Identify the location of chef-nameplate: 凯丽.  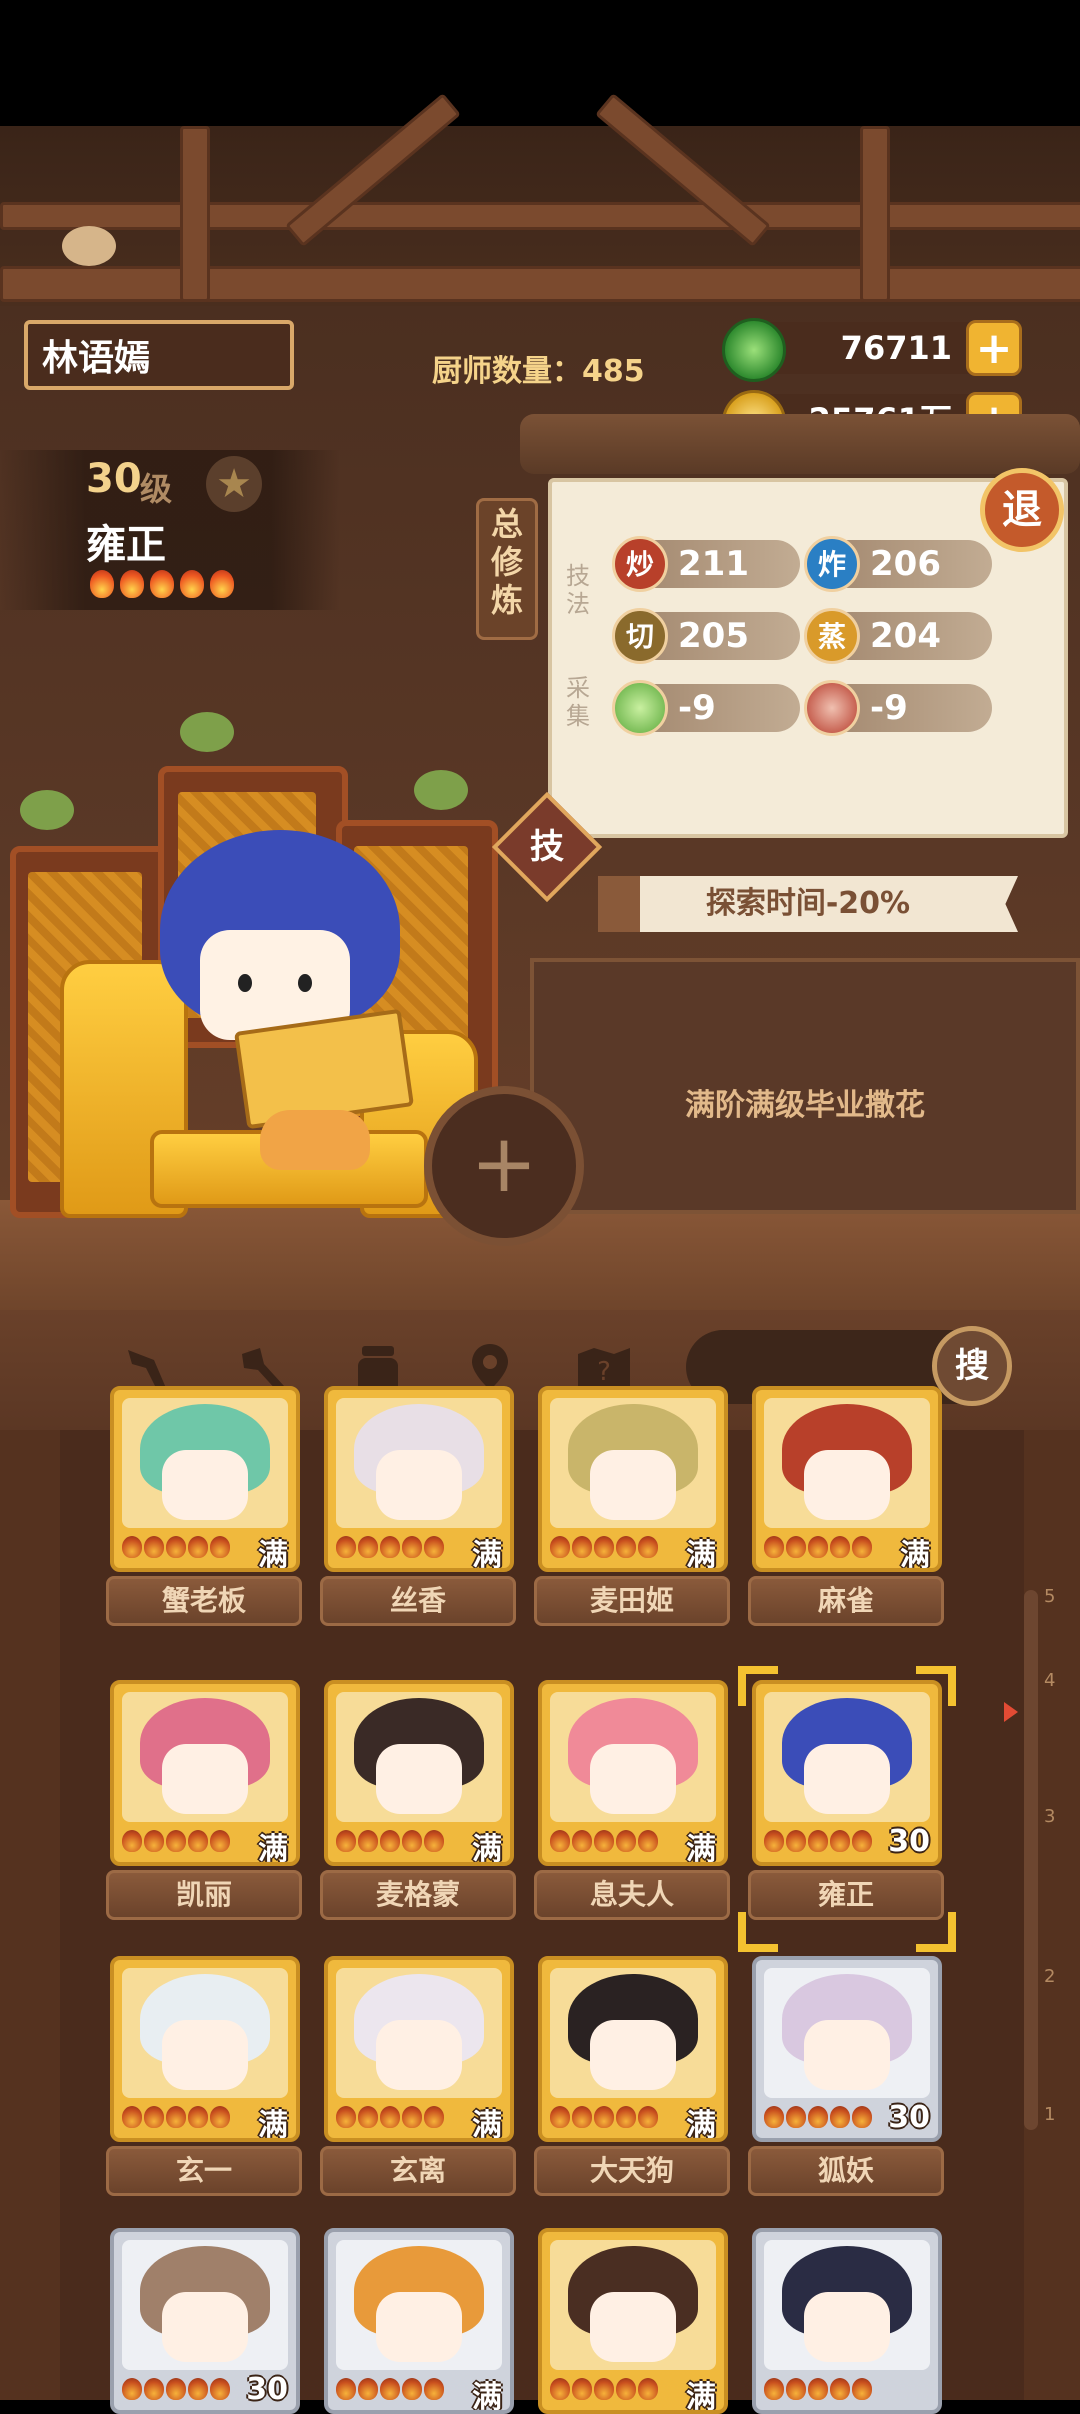
(204, 1895).